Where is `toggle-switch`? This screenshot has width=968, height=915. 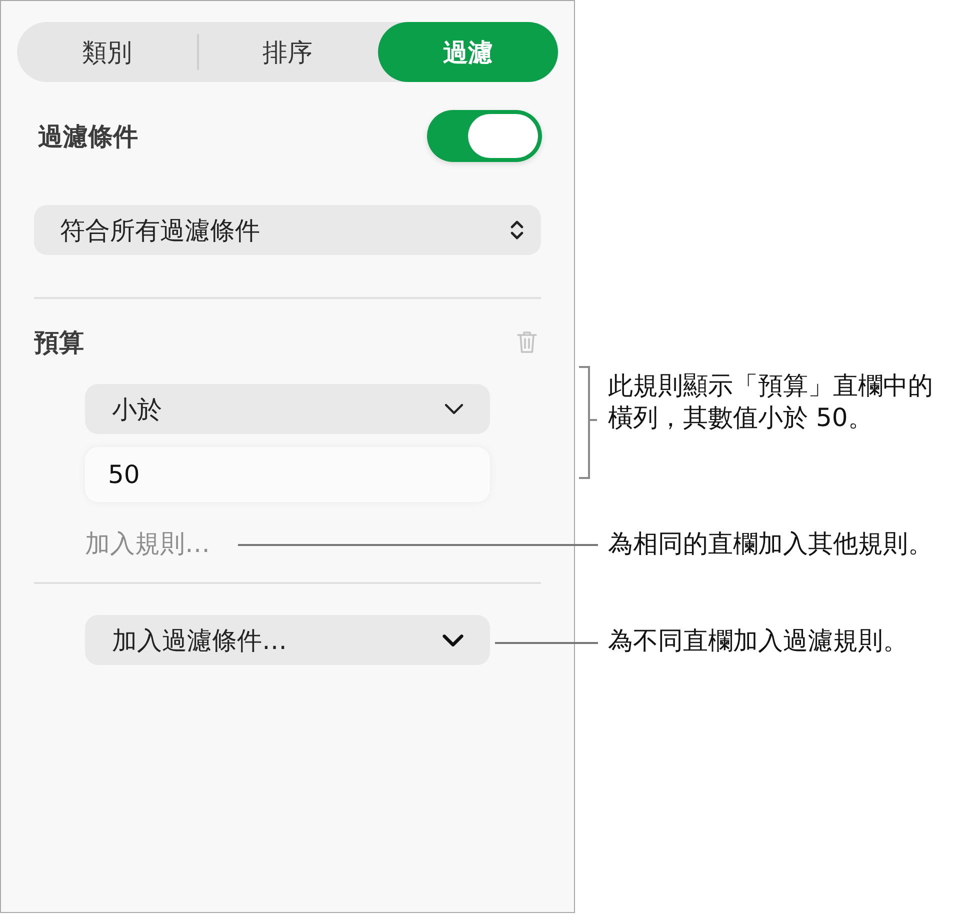
toggle-switch is located at coordinates (484, 136).